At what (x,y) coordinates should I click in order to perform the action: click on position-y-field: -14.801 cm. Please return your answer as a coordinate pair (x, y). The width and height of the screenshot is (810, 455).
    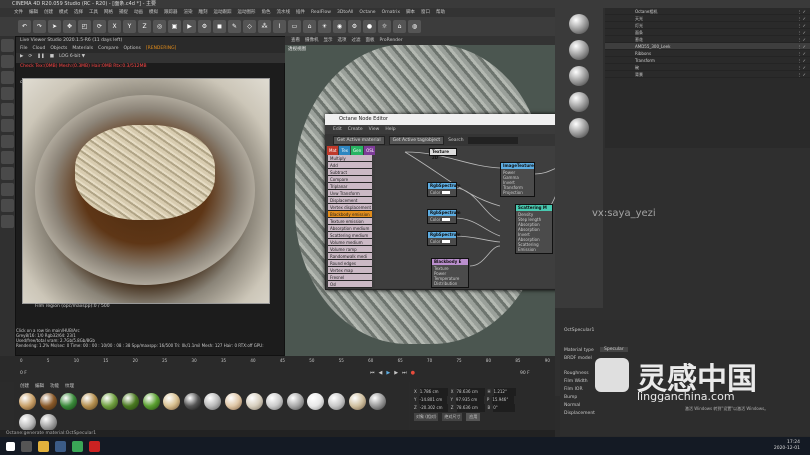
    Looking at the image, I should click on (433, 400).